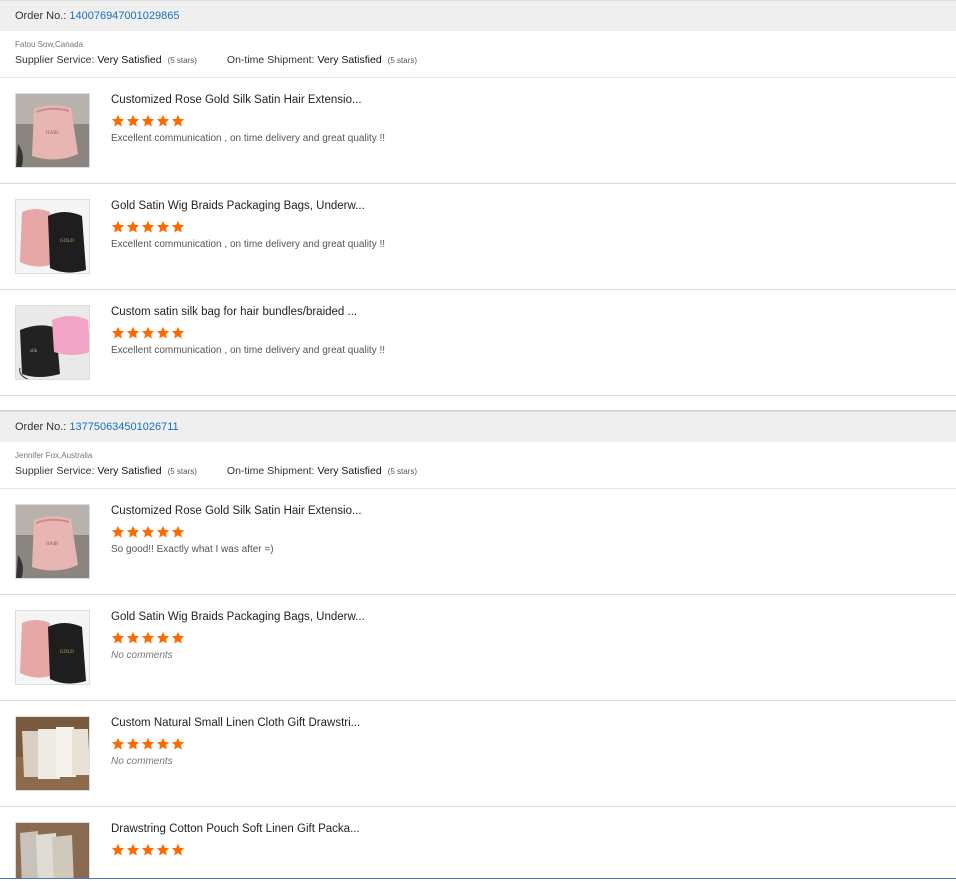  What do you see at coordinates (52, 342) in the screenshot?
I see `black-pink-bags-image: silk` at bounding box center [52, 342].